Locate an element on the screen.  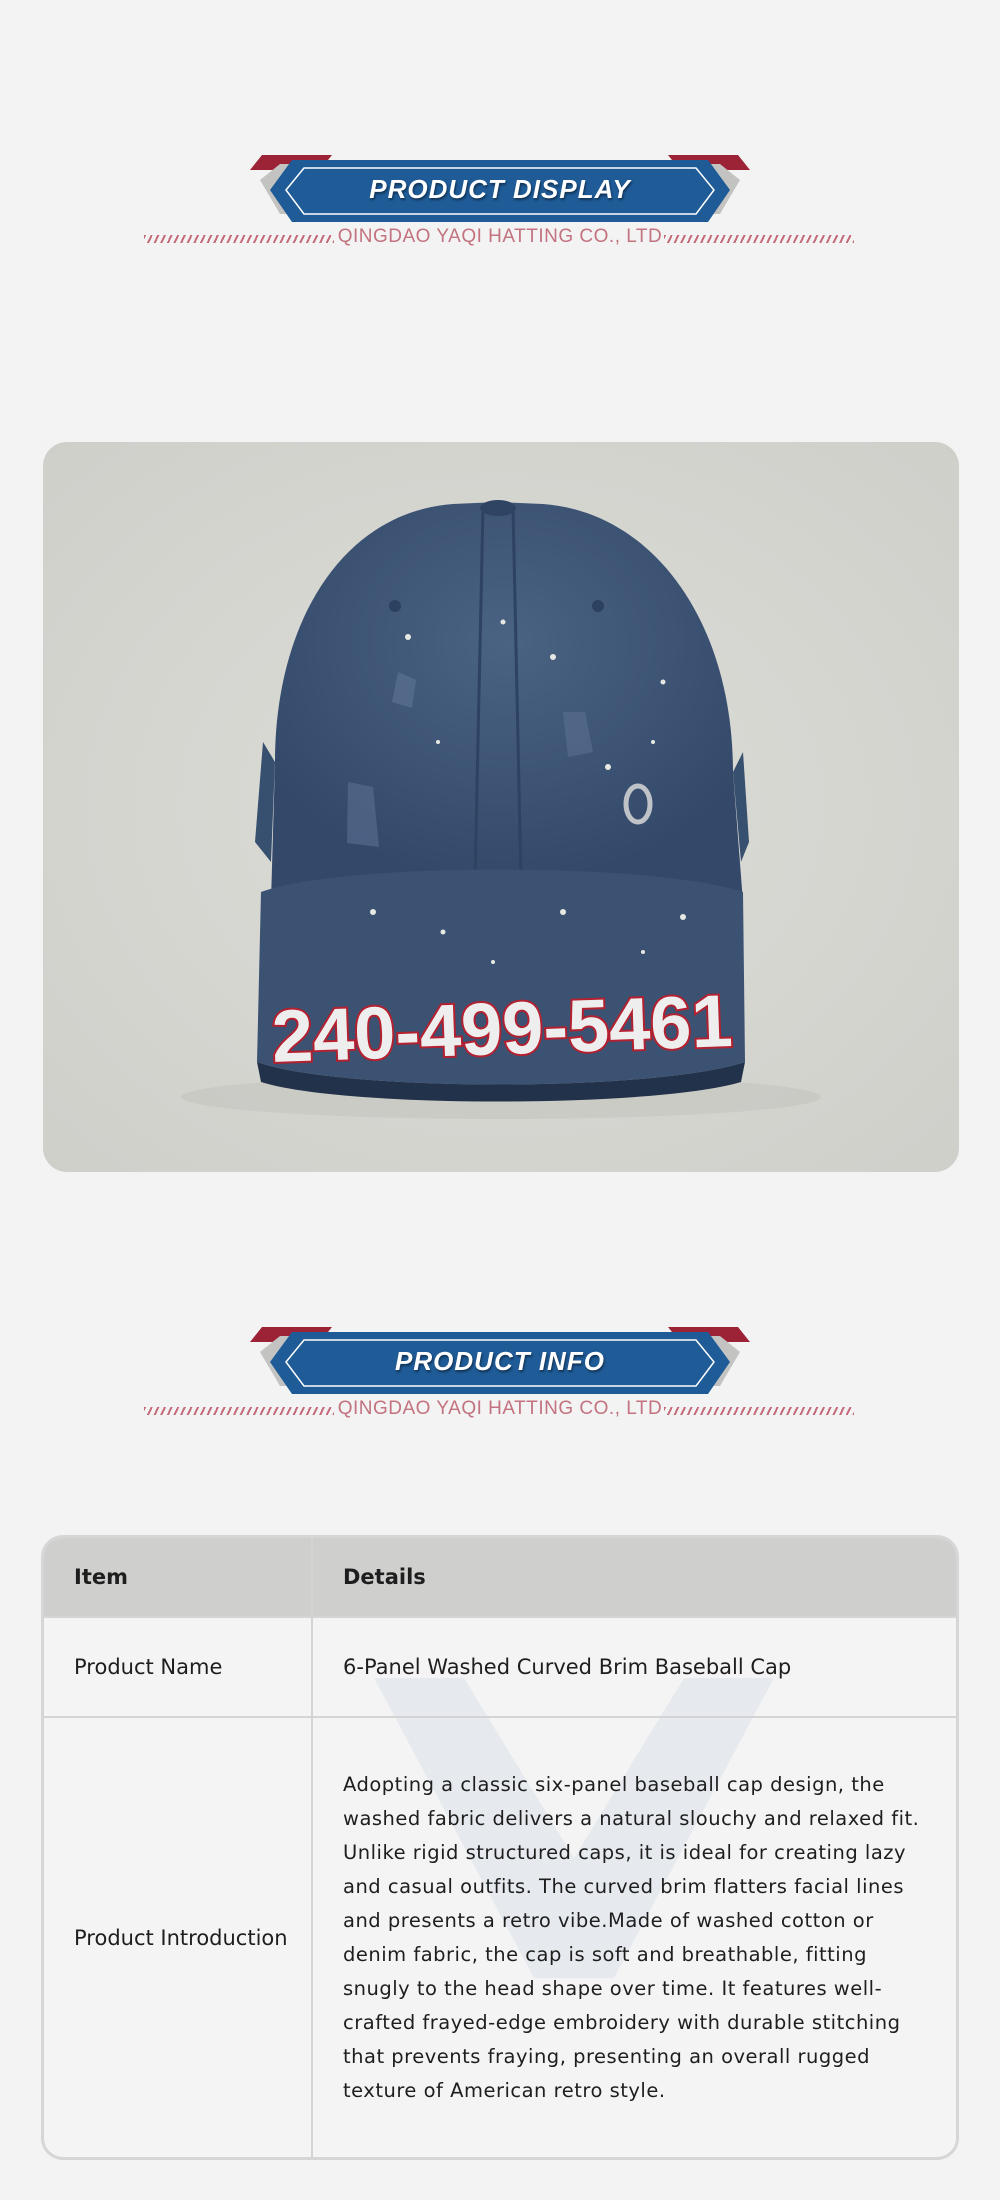
section-title: PRODUCT INFO is located at coordinates (500, 1361).